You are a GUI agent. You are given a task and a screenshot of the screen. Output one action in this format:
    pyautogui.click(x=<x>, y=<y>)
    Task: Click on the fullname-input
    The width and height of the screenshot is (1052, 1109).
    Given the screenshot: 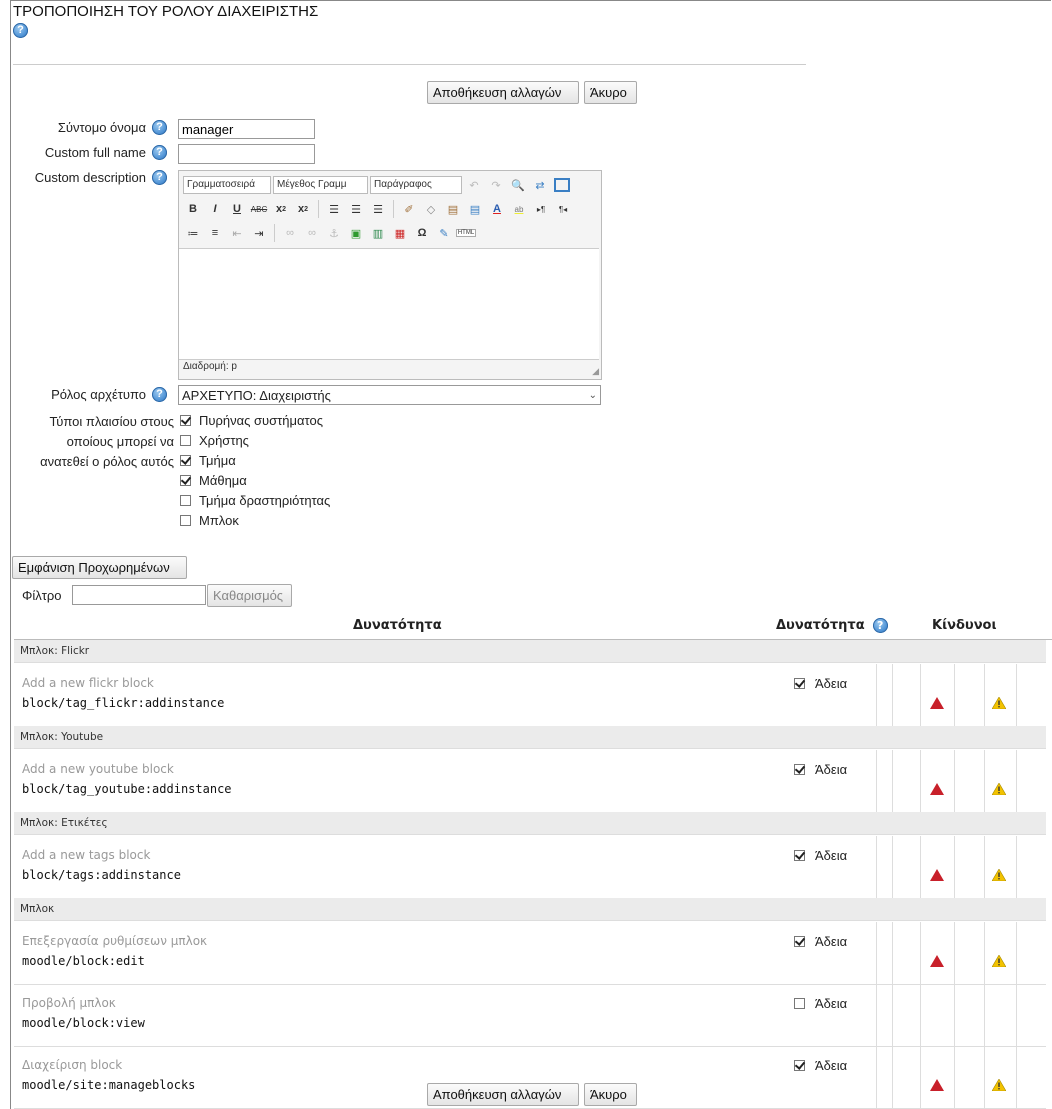 What is the action you would take?
    pyautogui.click(x=246, y=154)
    